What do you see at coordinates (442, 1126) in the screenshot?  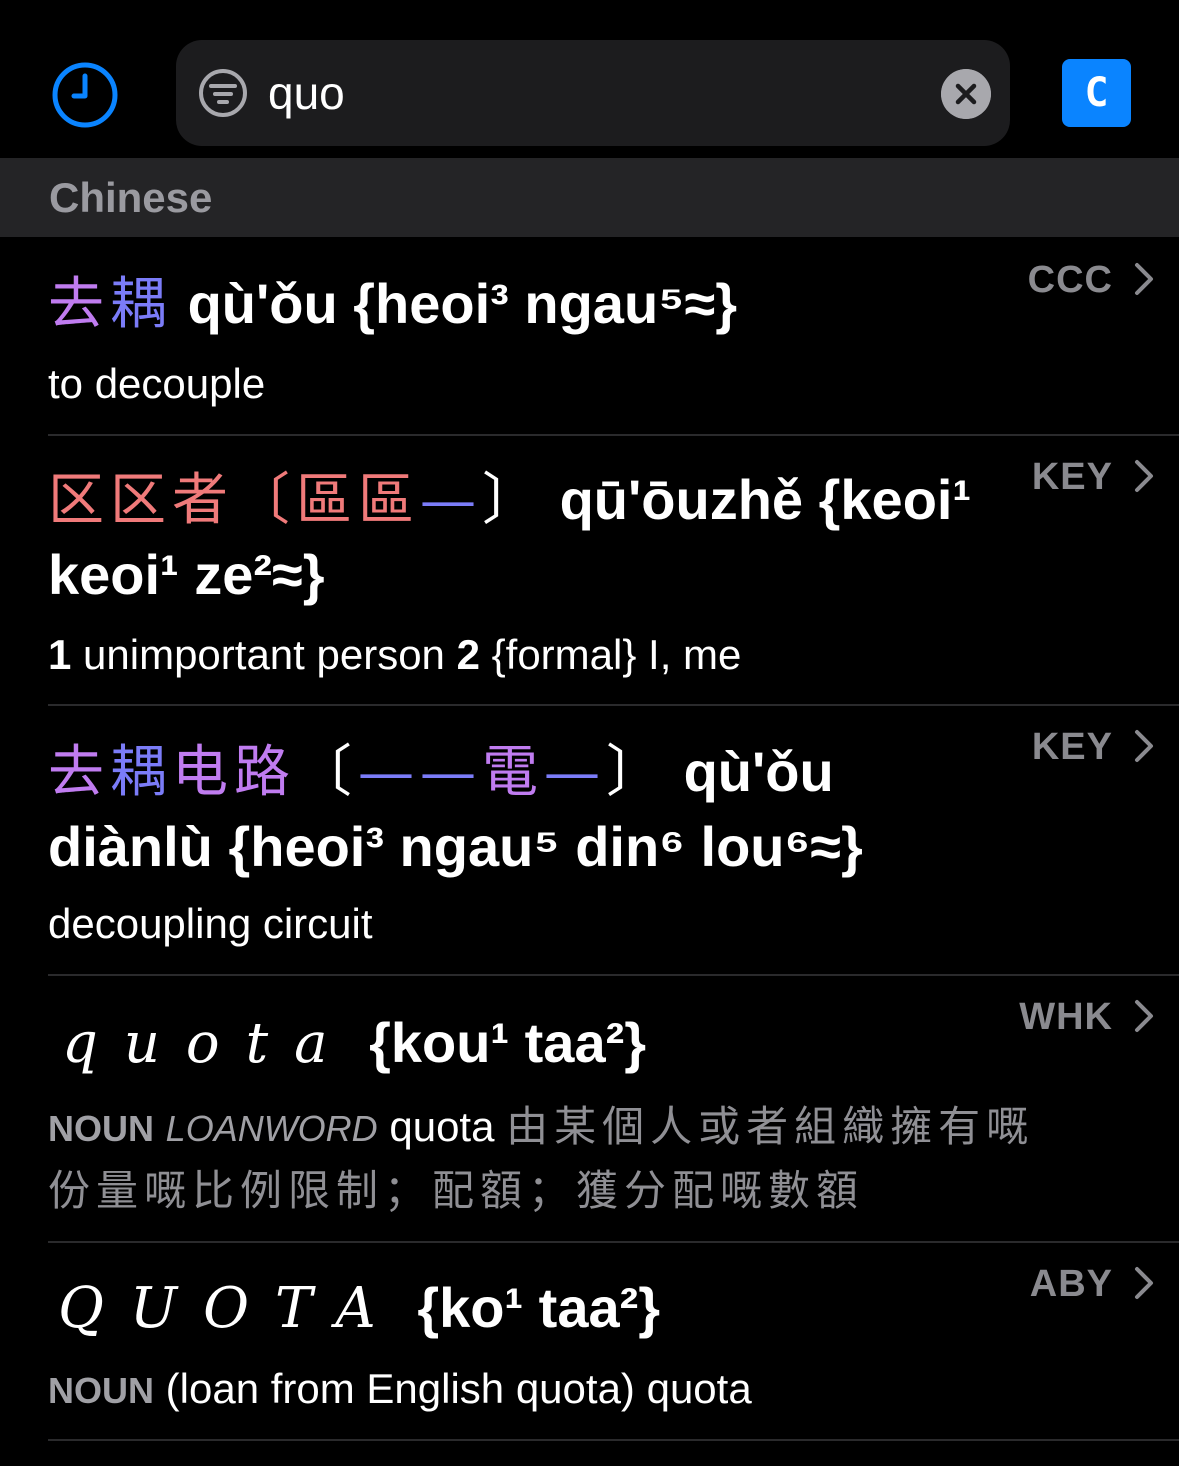 I see `gloss: quota` at bounding box center [442, 1126].